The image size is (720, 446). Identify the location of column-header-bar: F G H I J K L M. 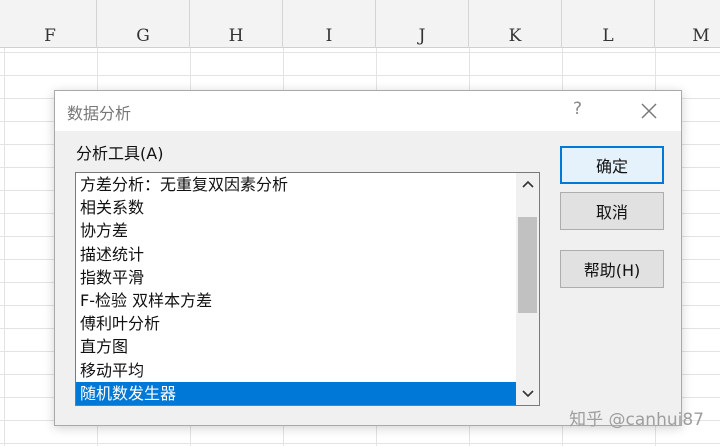
(360, 24).